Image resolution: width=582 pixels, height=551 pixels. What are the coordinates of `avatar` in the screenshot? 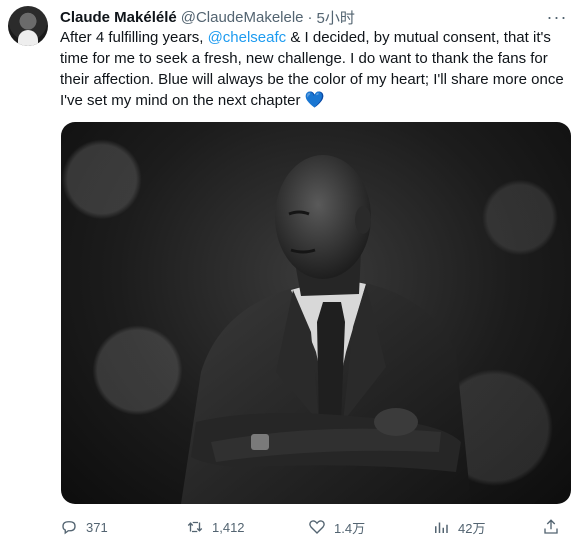 It's located at (28, 26).